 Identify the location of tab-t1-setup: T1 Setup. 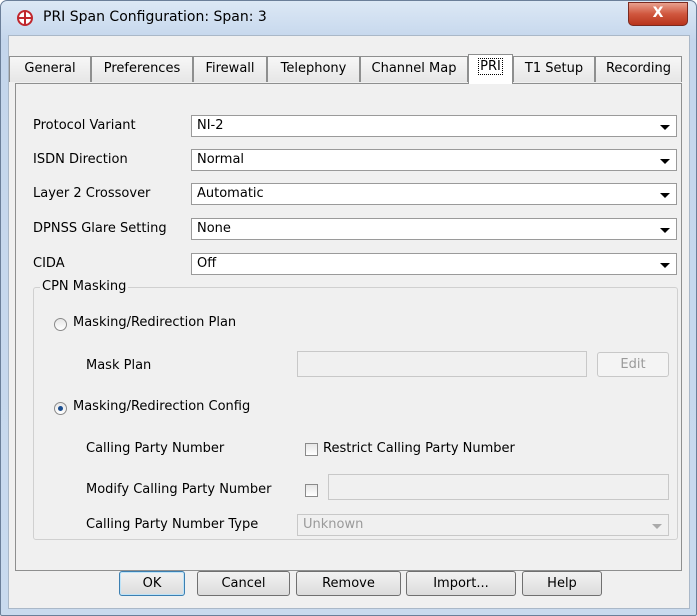
(554, 69).